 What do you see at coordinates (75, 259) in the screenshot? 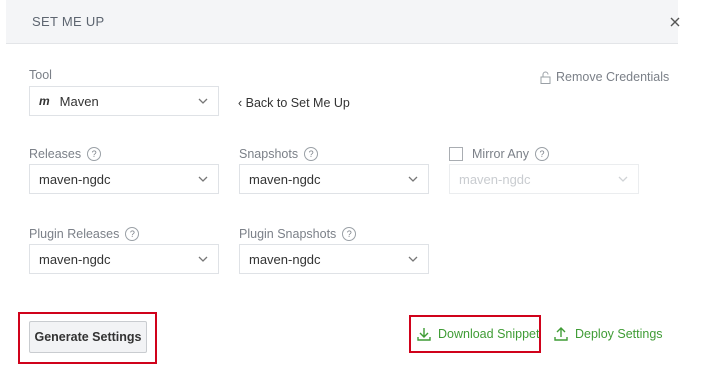
I see `plugin-releases-select-value: maven-ngdc` at bounding box center [75, 259].